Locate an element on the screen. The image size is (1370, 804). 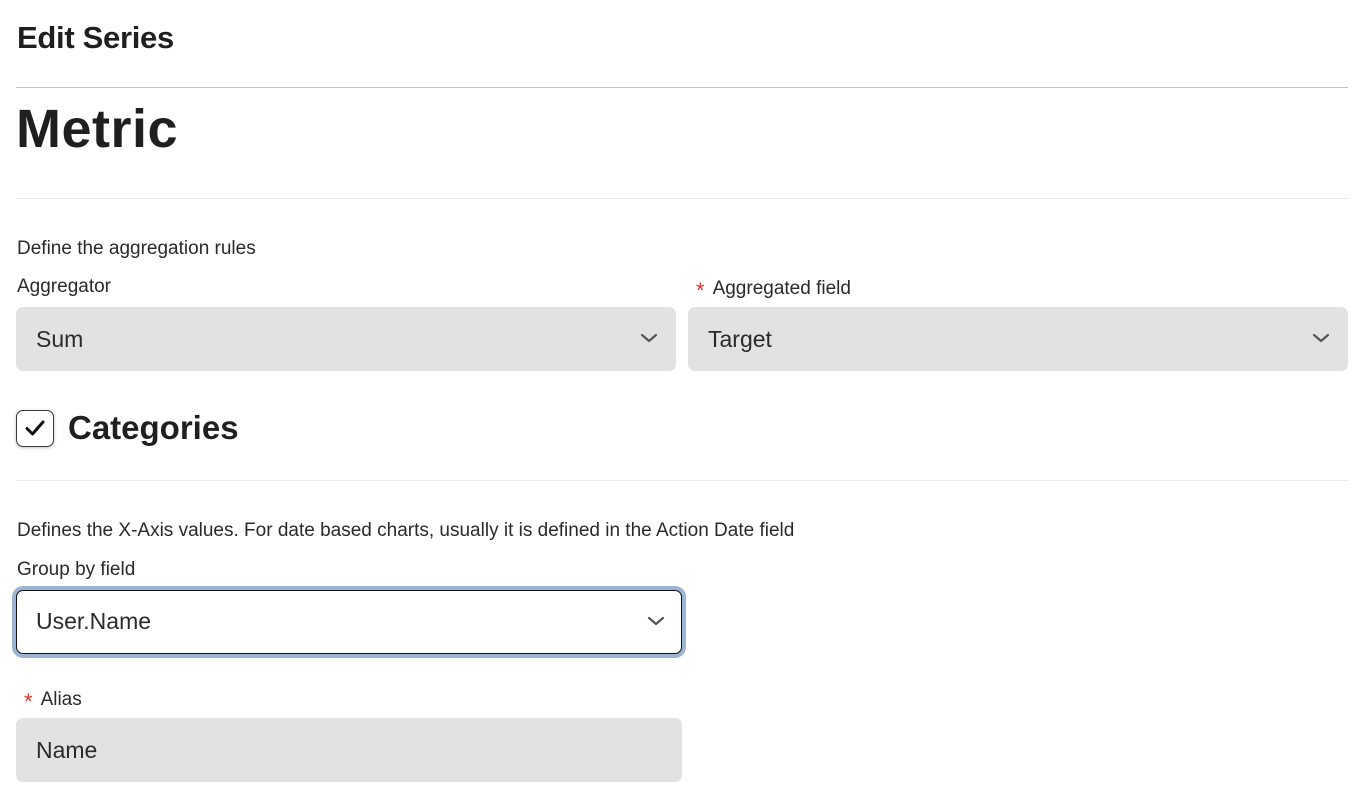
categories-section-title: Categories is located at coordinates (153, 427).